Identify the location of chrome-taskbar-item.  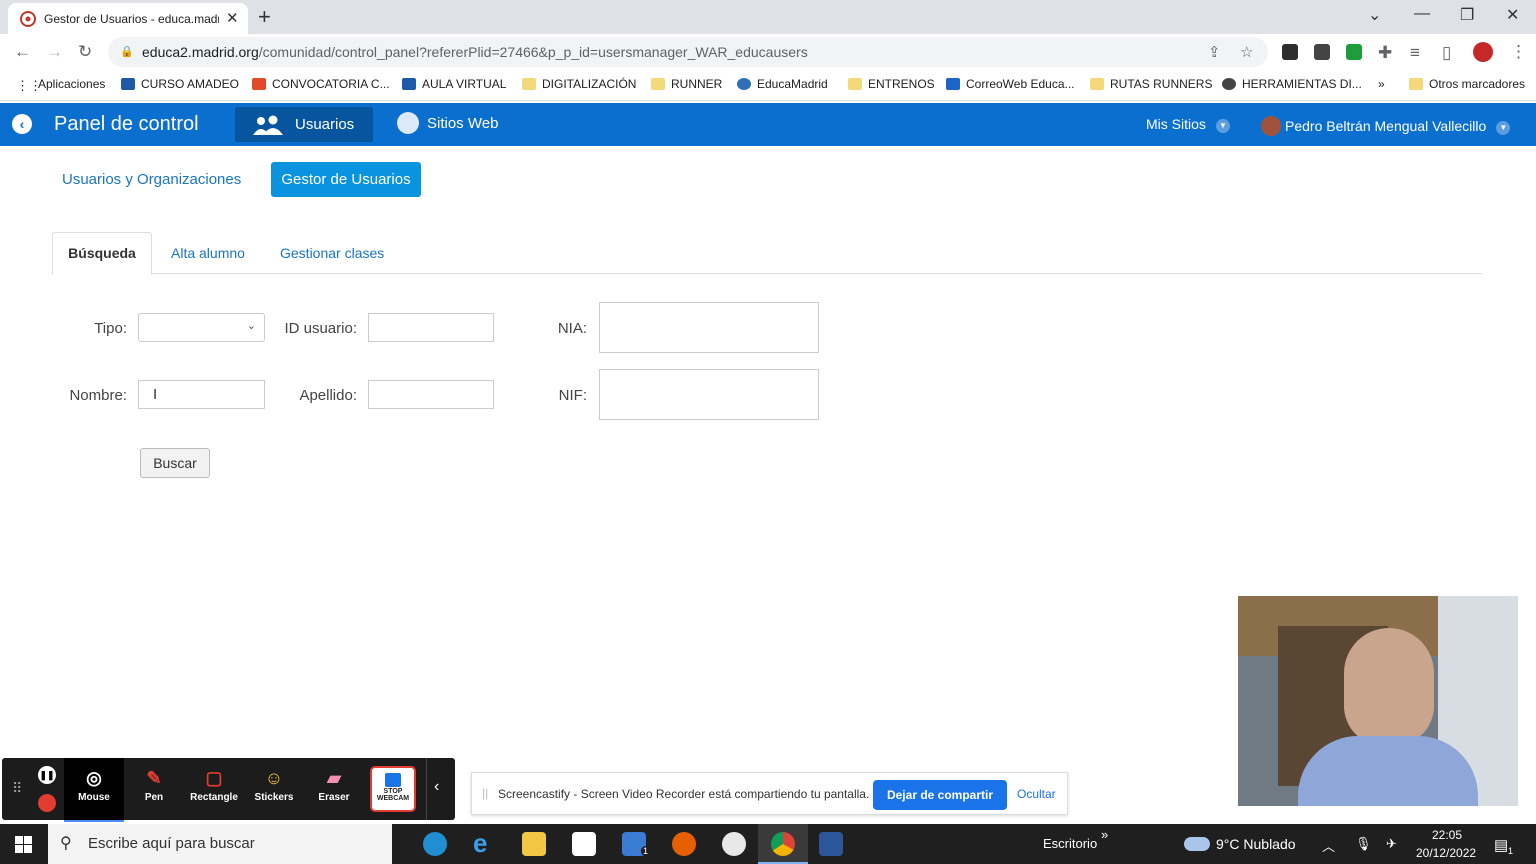
(783, 844).